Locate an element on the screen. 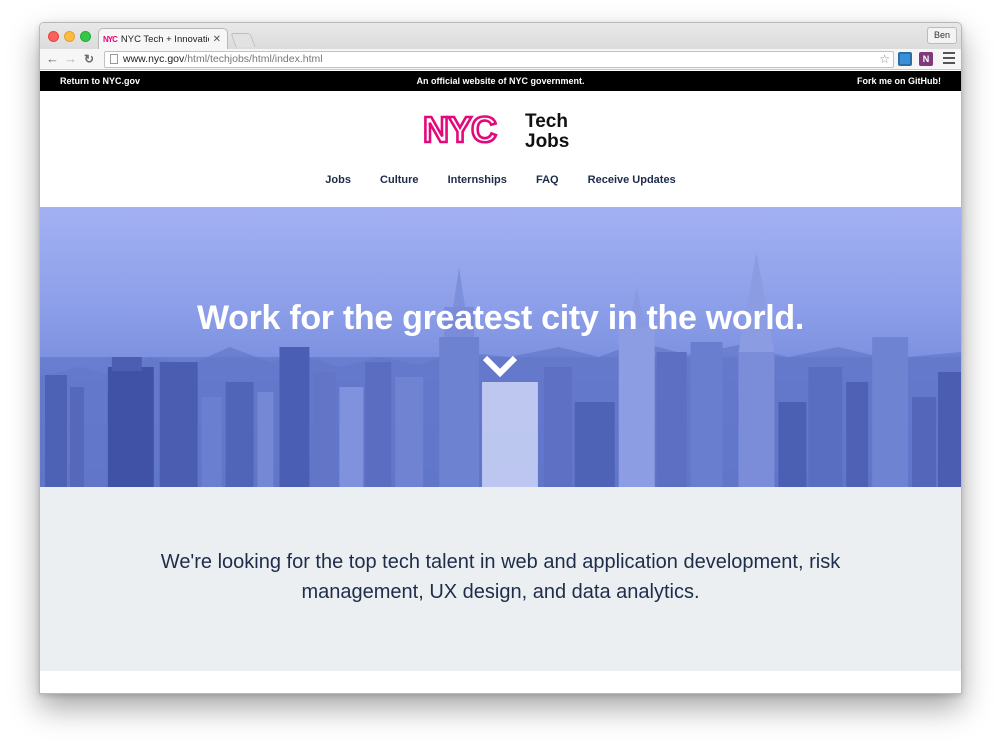 Image resolution: width=1000 pixels, height=750 pixels. url-host: www.nyc.gov is located at coordinates (154, 59).